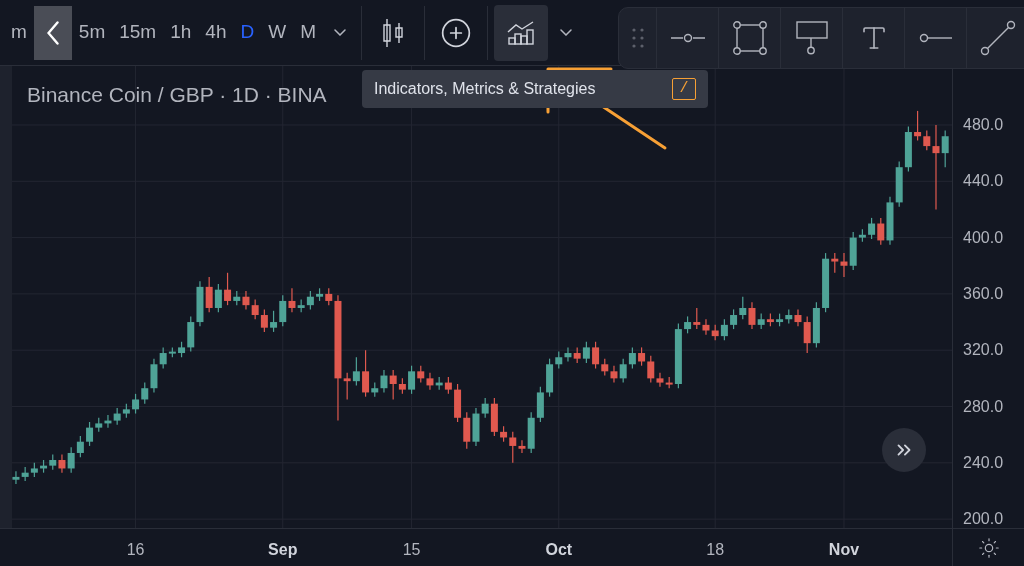 The height and width of the screenshot is (566, 1024). Describe the element at coordinates (393, 32) in the screenshot. I see `candlestick-icon` at that location.